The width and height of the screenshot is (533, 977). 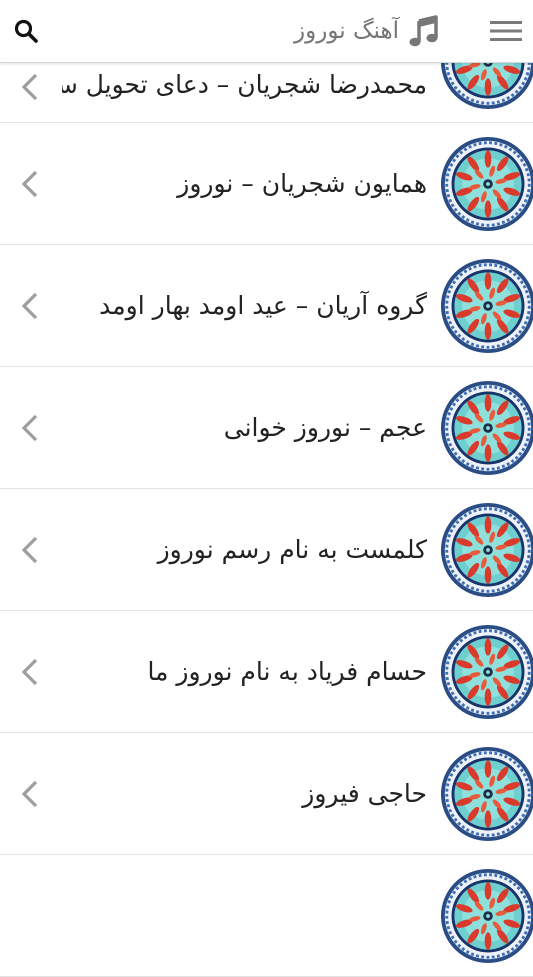 What do you see at coordinates (325, 427) in the screenshot?
I see `song-title: عجم – نوروز خوانی` at bounding box center [325, 427].